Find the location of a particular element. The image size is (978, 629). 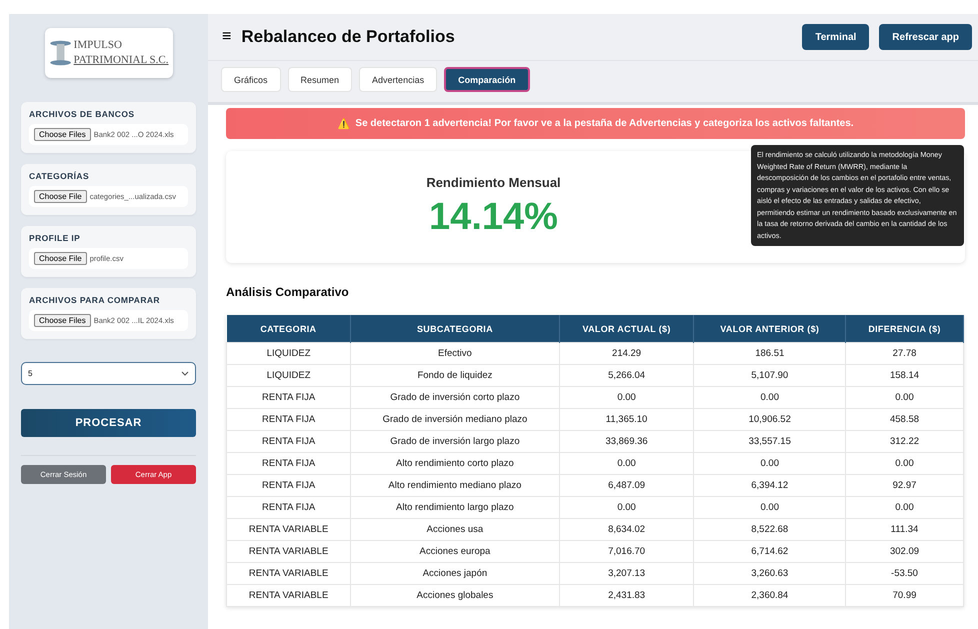

table-cell: 111.34 is located at coordinates (905, 529).